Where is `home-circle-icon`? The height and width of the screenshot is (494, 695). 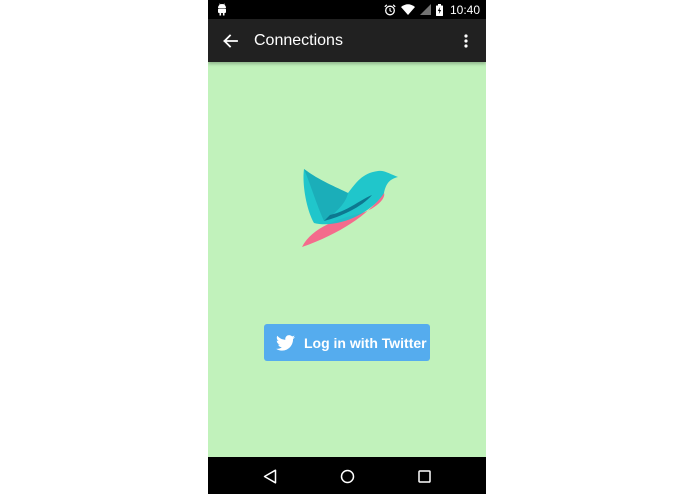 home-circle-icon is located at coordinates (347, 476).